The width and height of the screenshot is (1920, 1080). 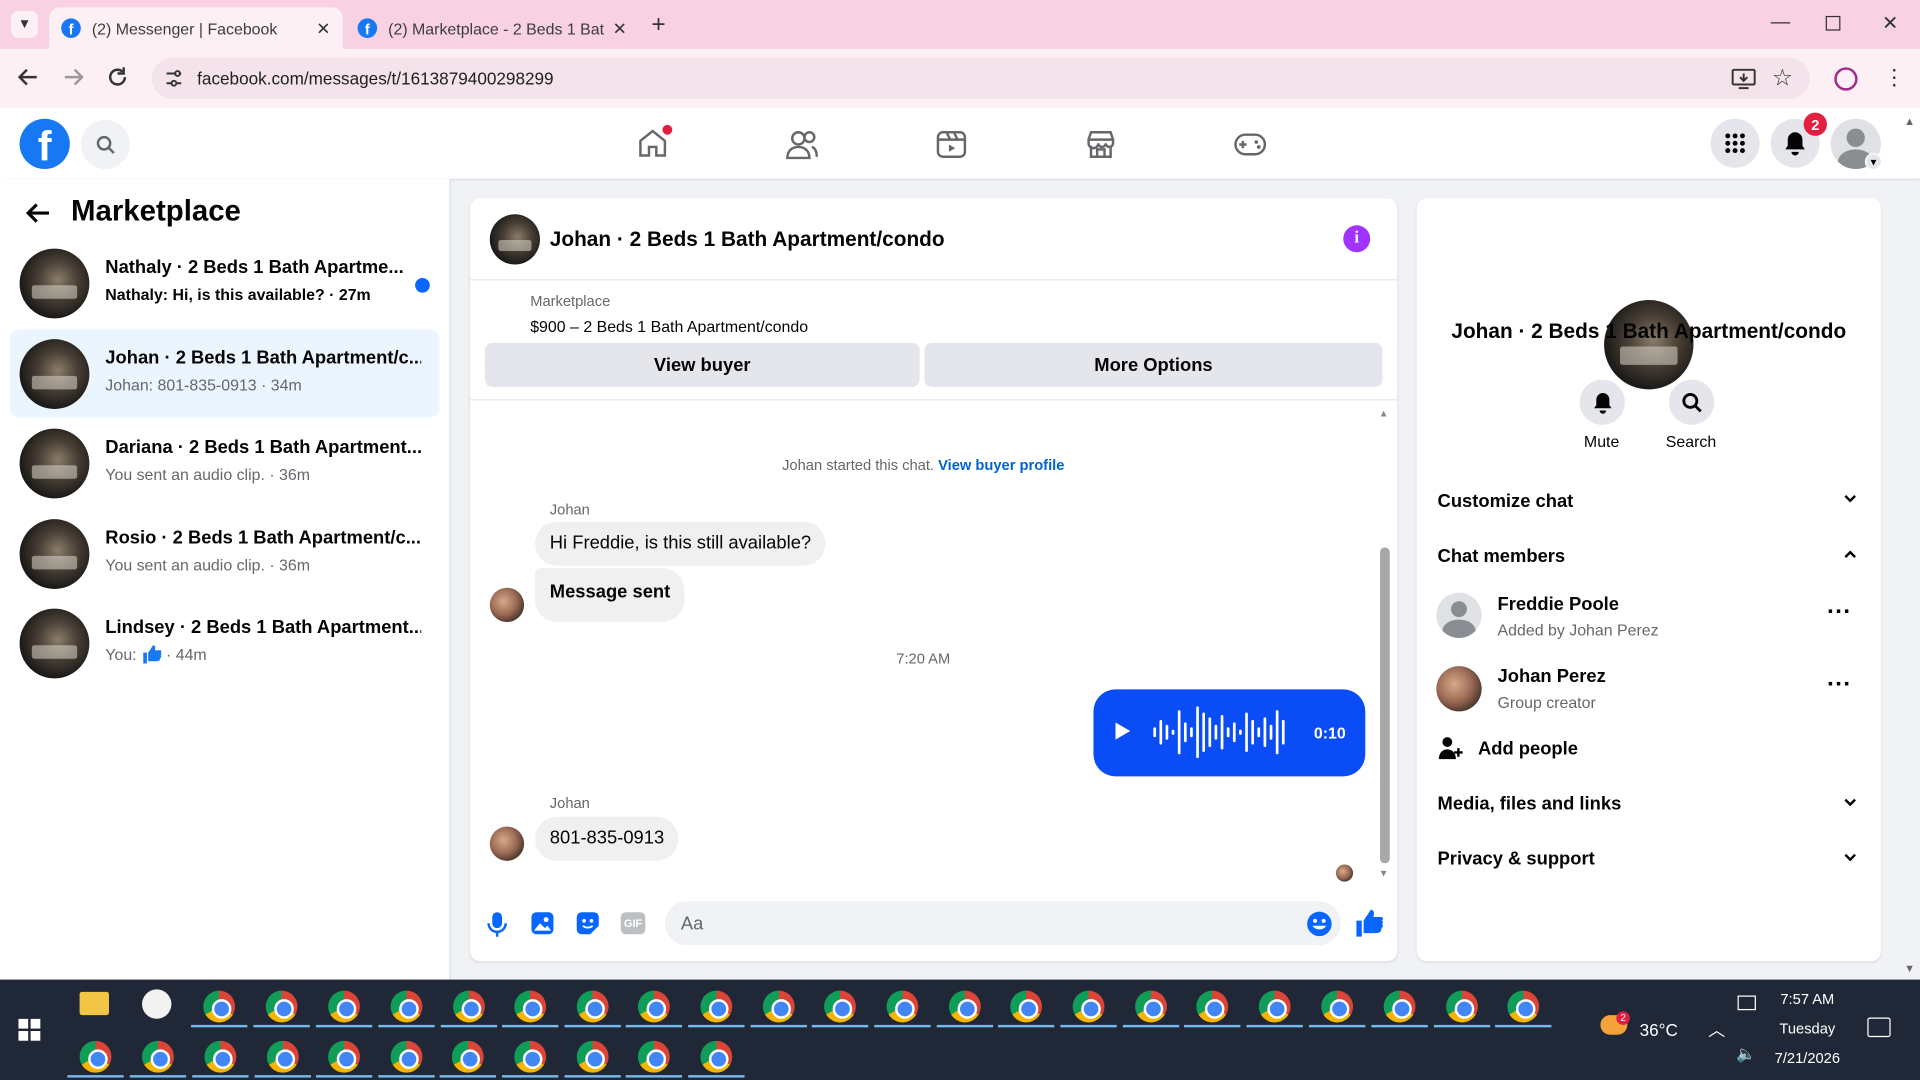 I want to click on search-icon, so click(x=105, y=144).